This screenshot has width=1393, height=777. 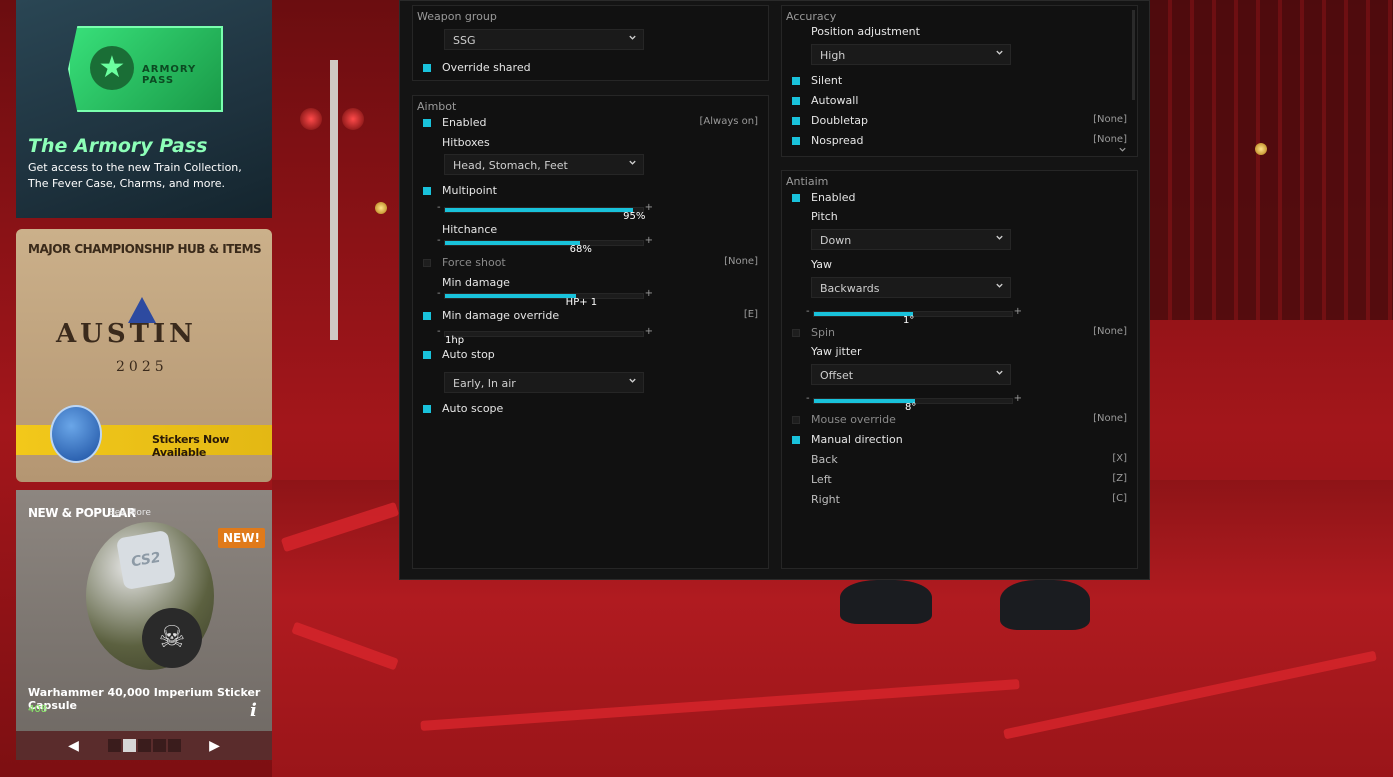 What do you see at coordinates (427, 316) in the screenshot?
I see `min-damage-override-checkbox` at bounding box center [427, 316].